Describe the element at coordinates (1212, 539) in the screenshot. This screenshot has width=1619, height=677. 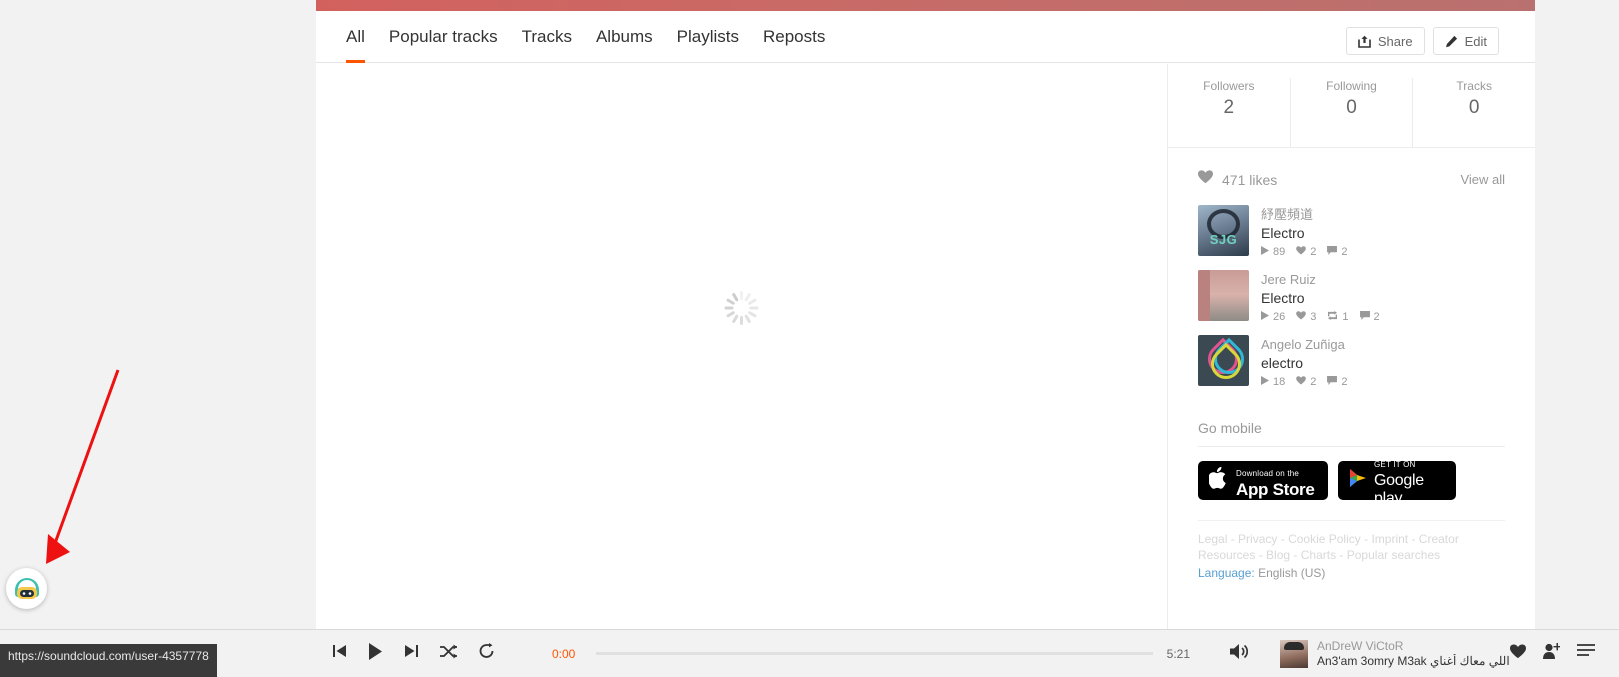
I see `footer-link: Legal` at that location.